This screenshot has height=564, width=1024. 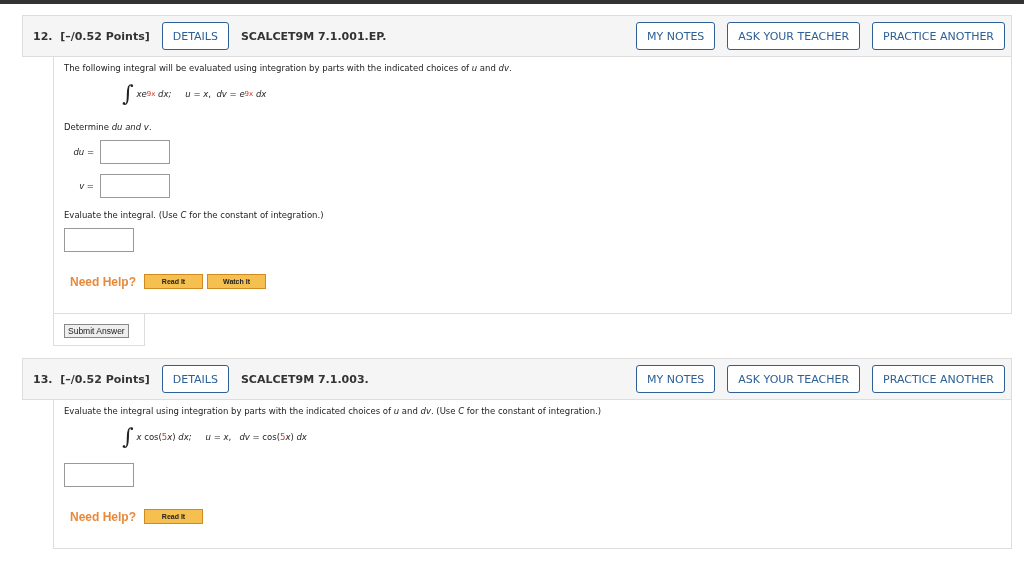 What do you see at coordinates (91, 36) in the screenshot?
I see `question-points: 12. [–/0.52 Points]` at bounding box center [91, 36].